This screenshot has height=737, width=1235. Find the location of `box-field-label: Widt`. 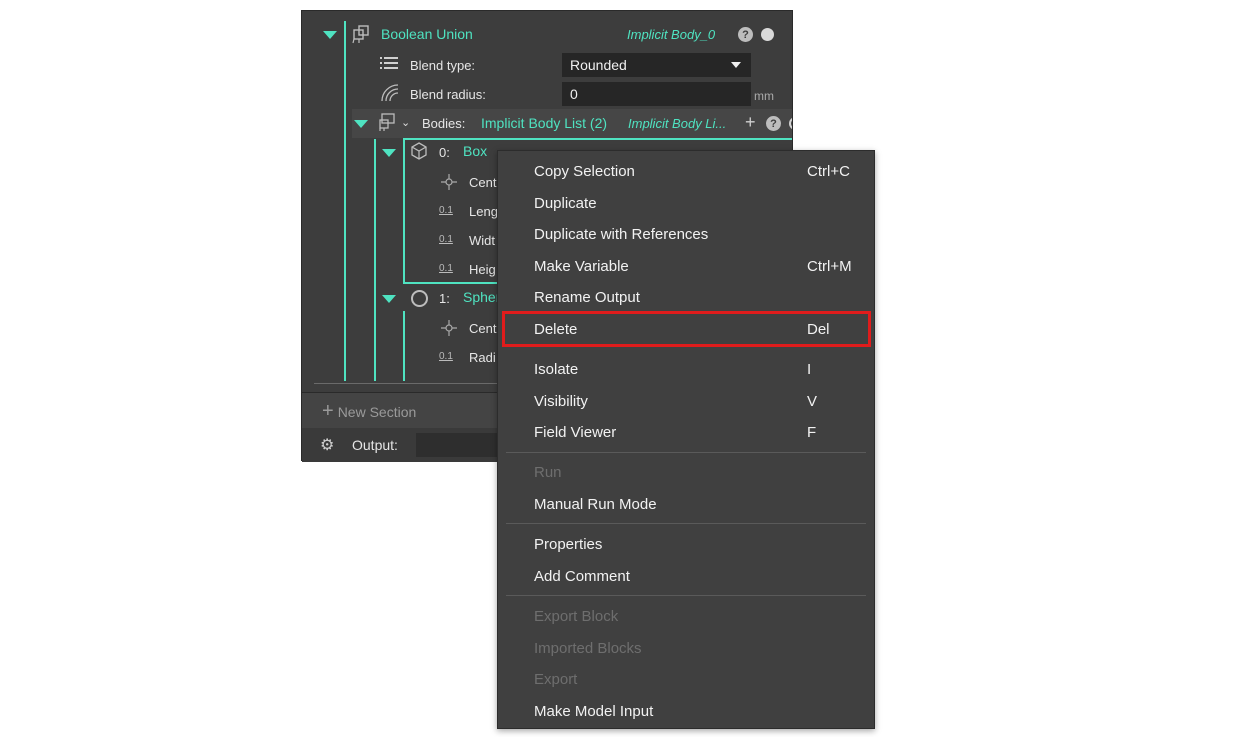

box-field-label: Widt is located at coordinates (482, 240).